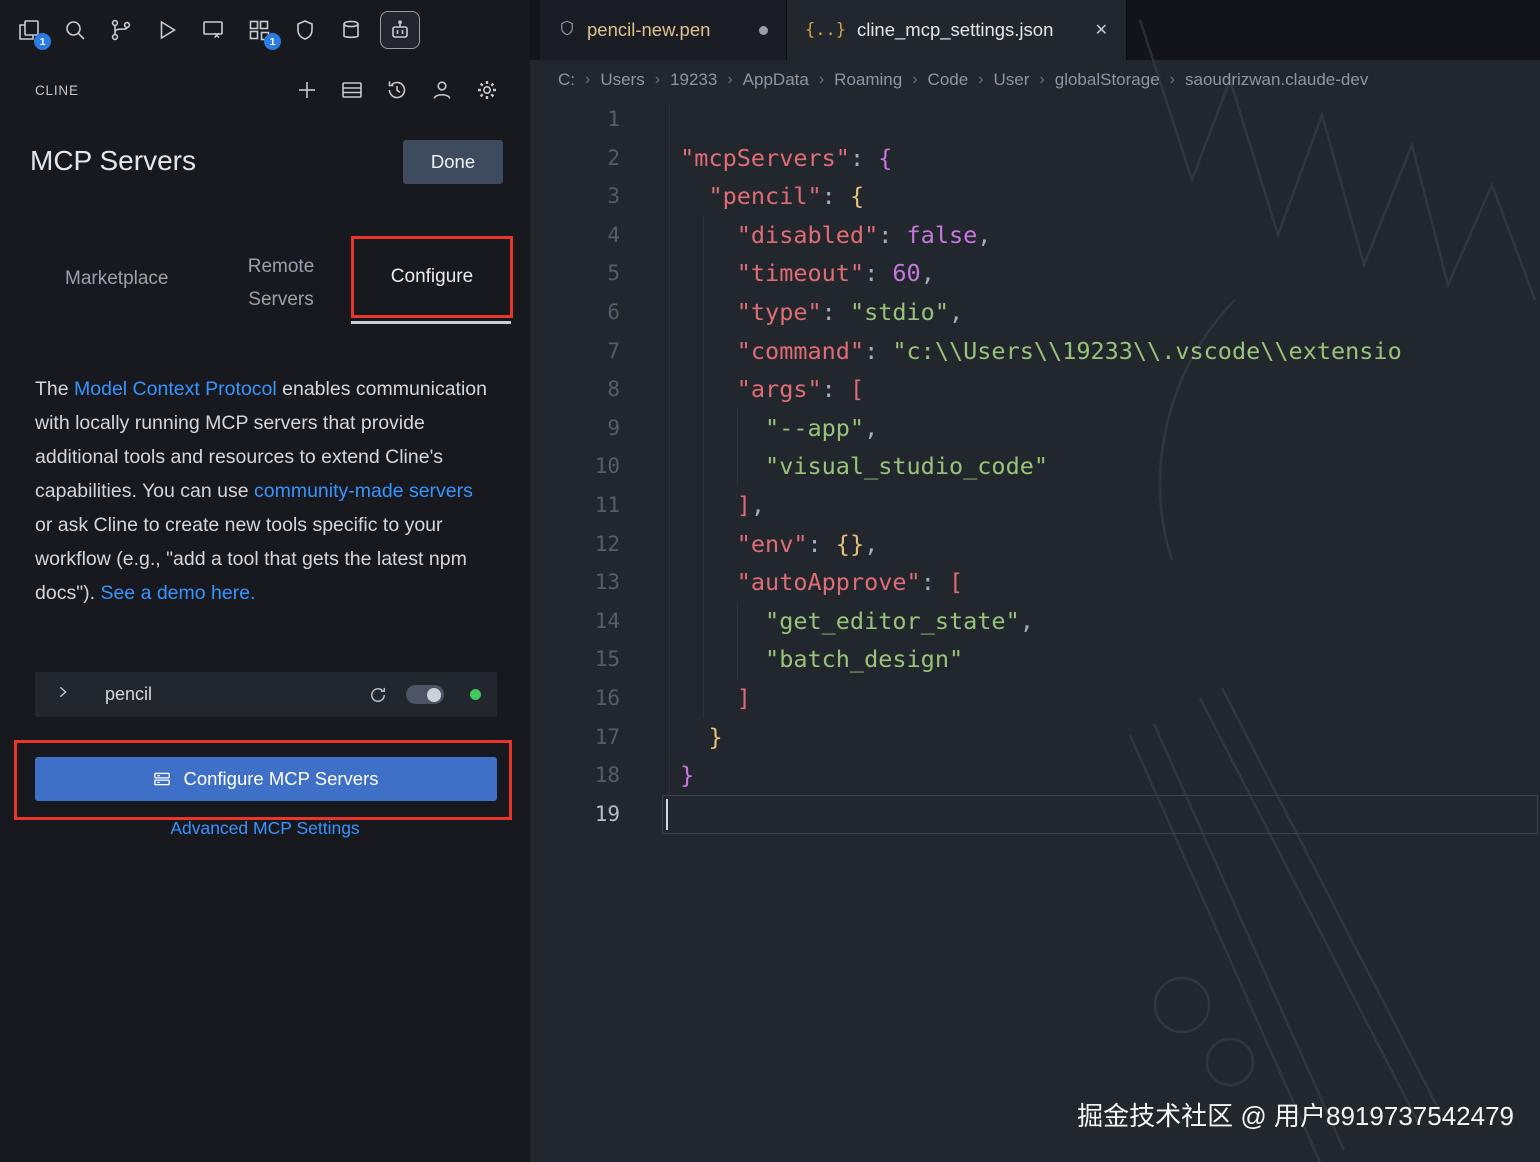  Describe the element at coordinates (363, 491) in the screenshot. I see `inline-link: community-made servers` at that location.